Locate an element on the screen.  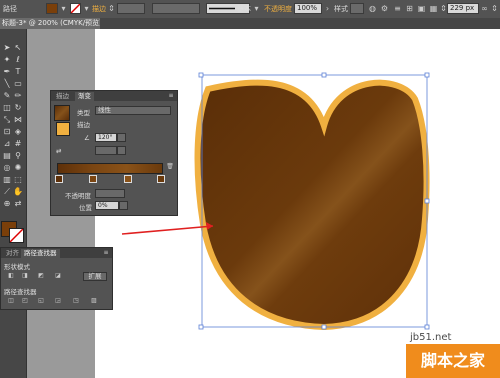
stroke-weight-field is located at coordinates (131, 8).